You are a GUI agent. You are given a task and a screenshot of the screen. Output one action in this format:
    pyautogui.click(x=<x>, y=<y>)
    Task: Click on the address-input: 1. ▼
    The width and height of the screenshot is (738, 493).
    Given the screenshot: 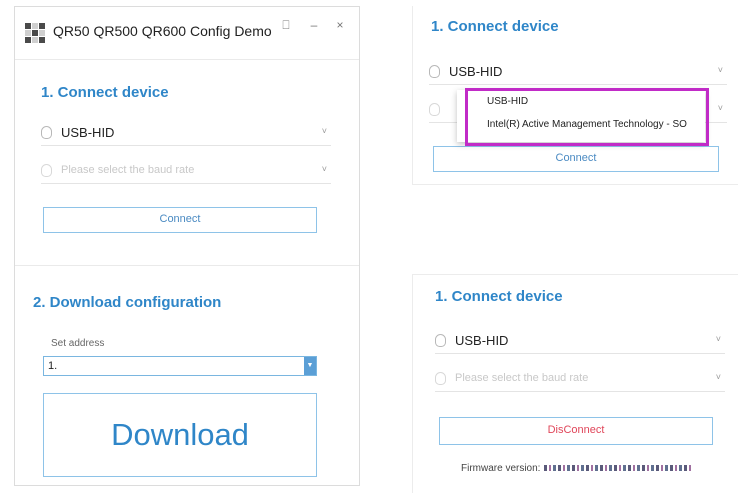 What is the action you would take?
    pyautogui.click(x=180, y=366)
    